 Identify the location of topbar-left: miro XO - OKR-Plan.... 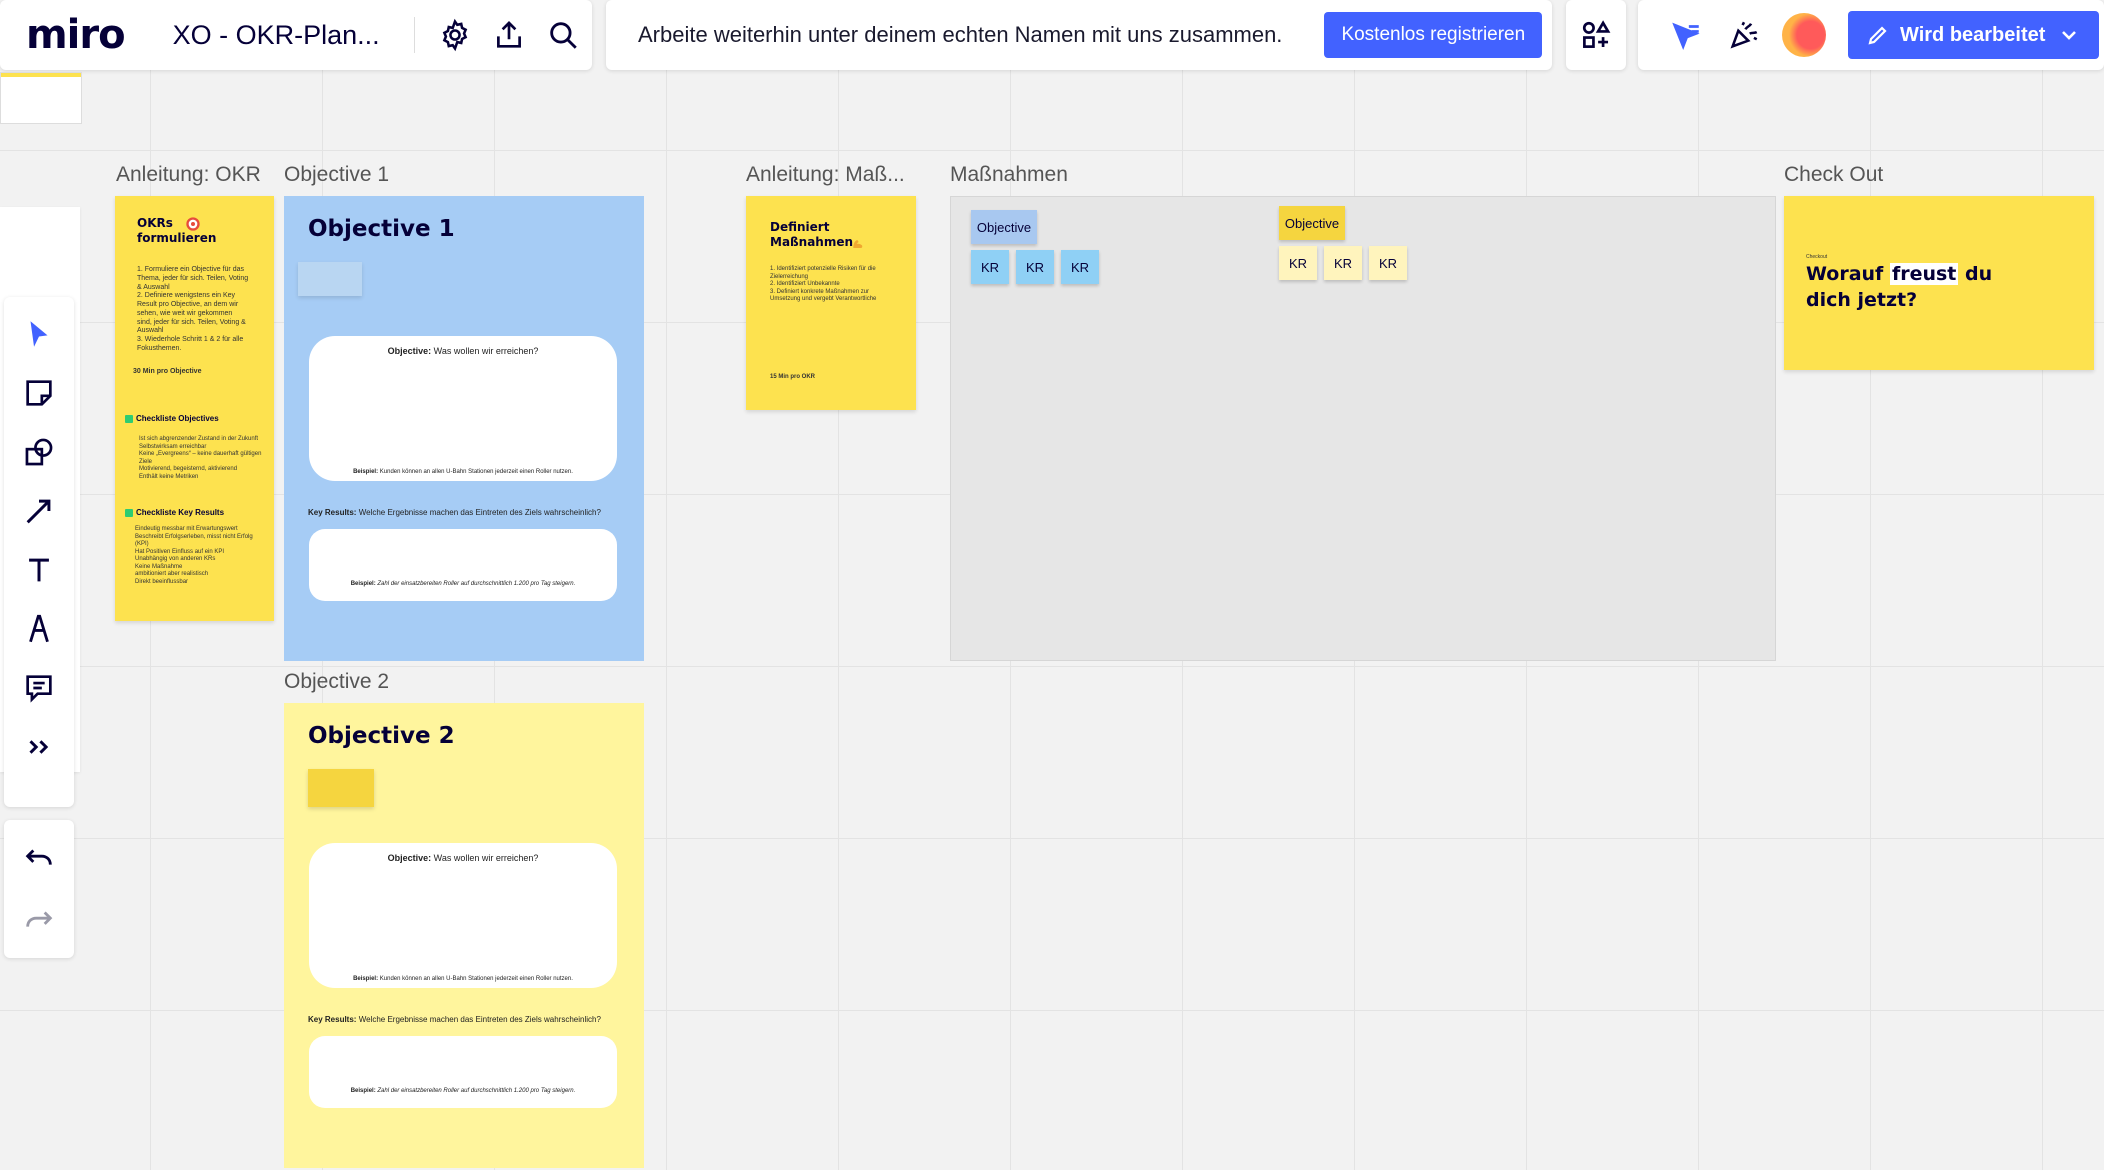
(296, 35).